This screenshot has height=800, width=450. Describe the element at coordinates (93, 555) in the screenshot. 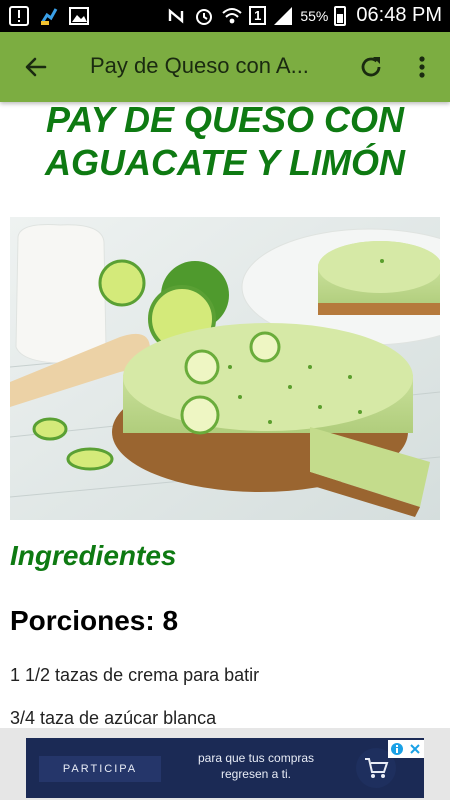

I see `ingredients-heading: Ingredientes` at that location.